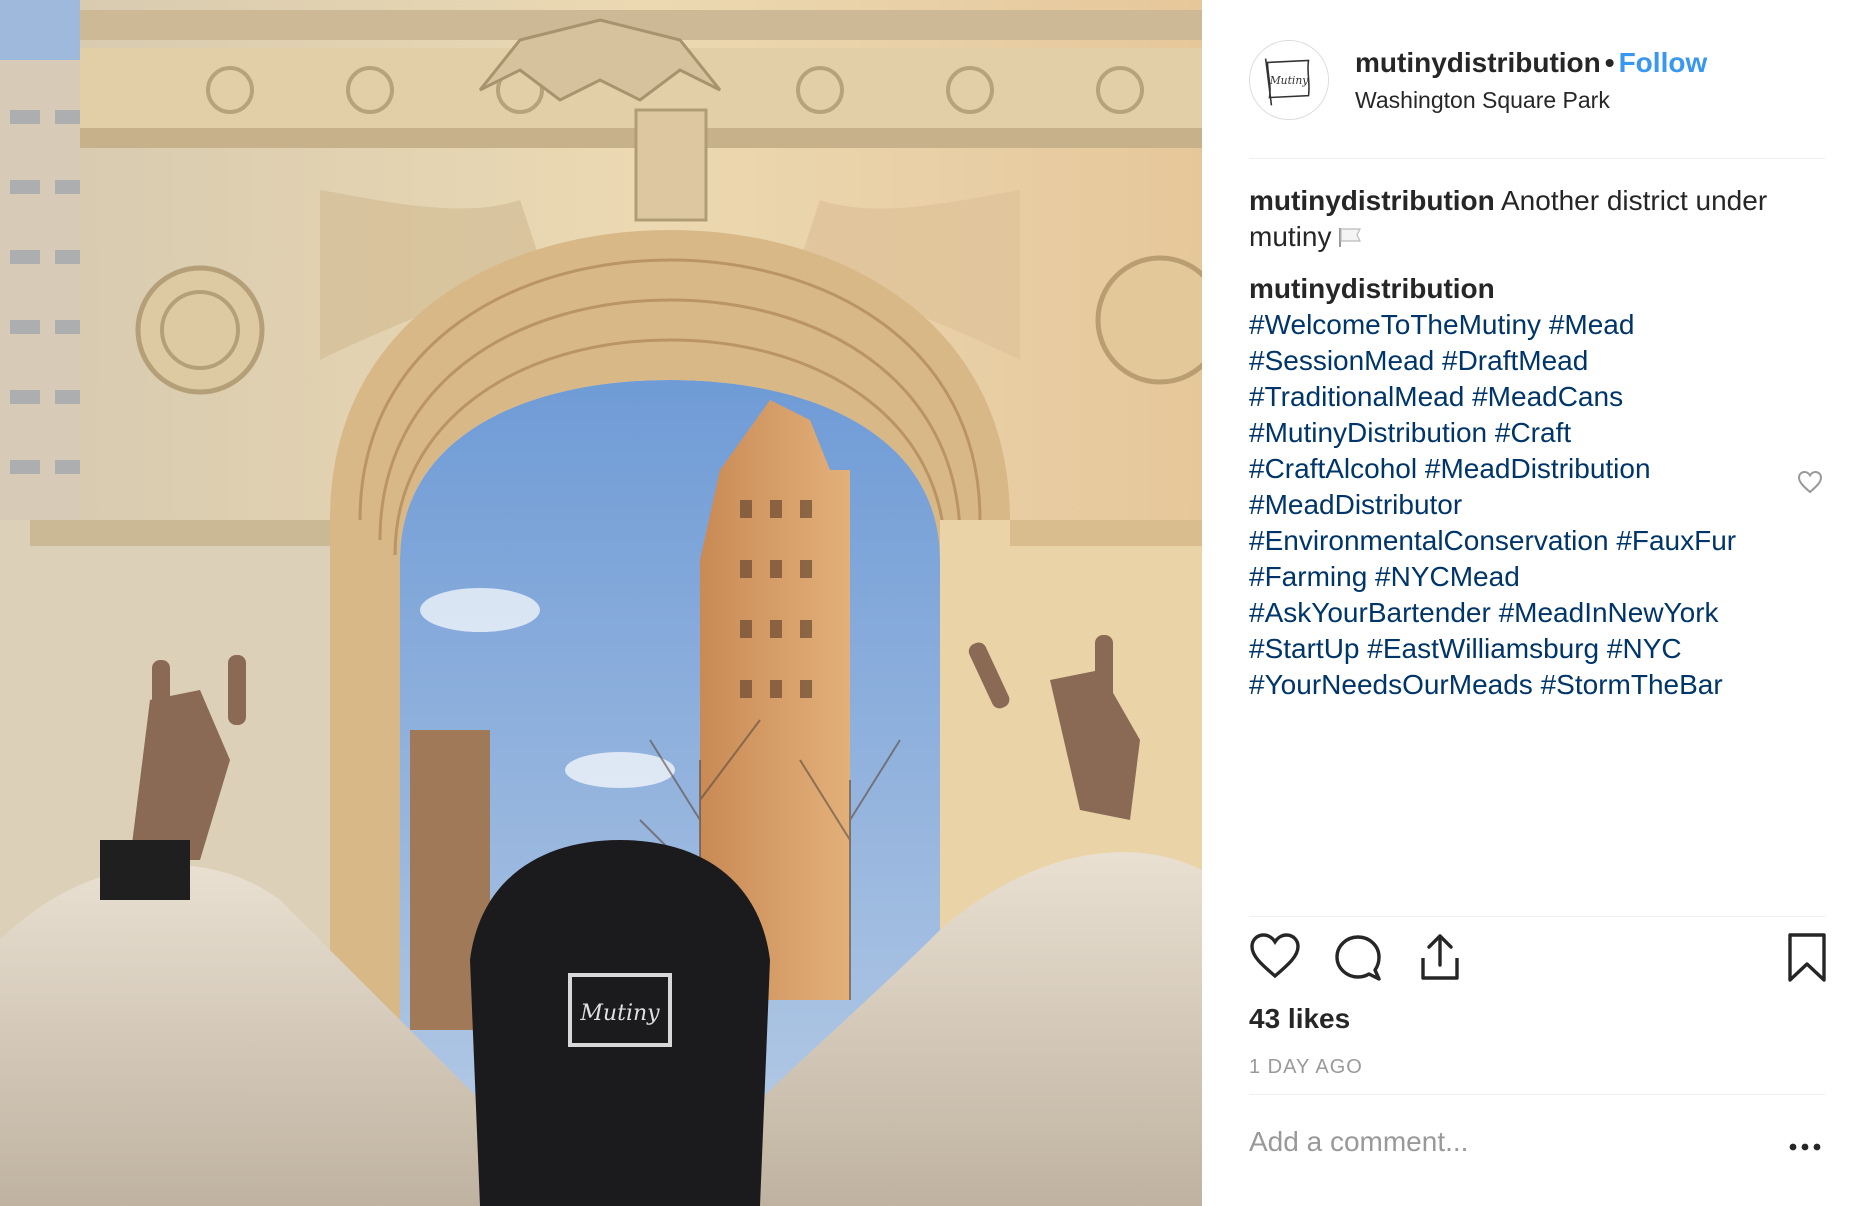 Image resolution: width=1872 pixels, height=1206 pixels. I want to click on comment-divider, so click(1537, 1094).